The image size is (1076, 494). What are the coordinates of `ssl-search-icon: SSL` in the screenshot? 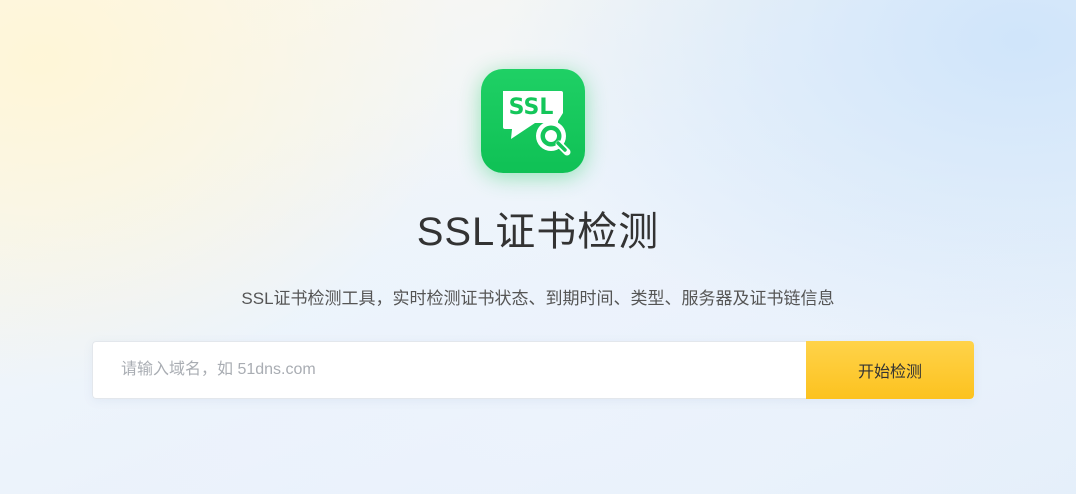 It's located at (533, 121).